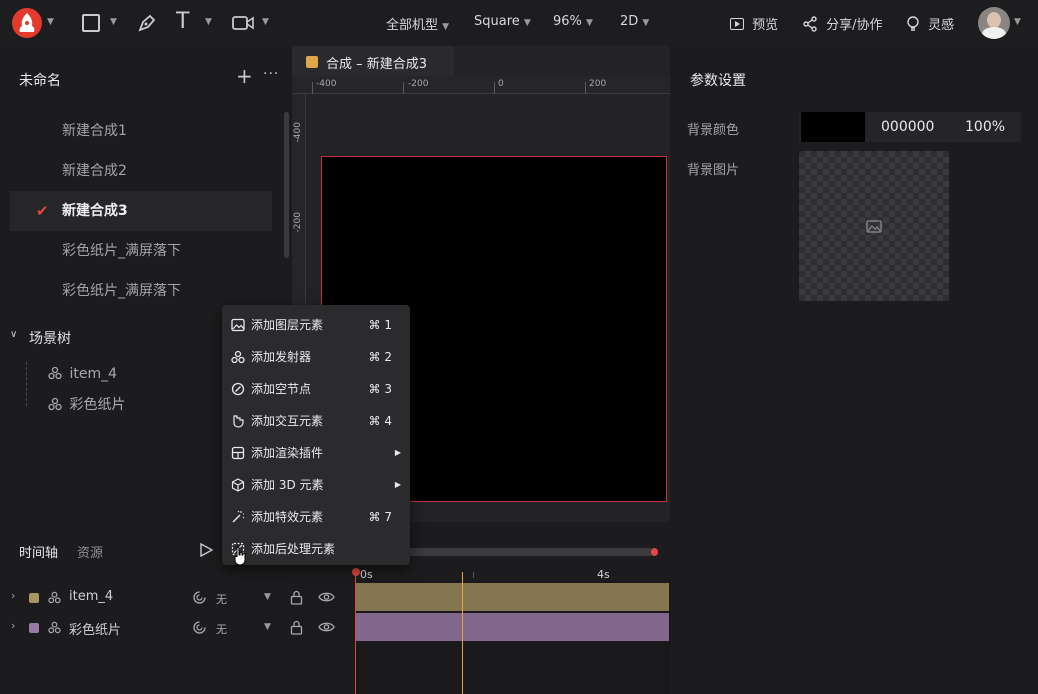 The image size is (1038, 694). What do you see at coordinates (182, 22) in the screenshot?
I see `text-tool-icon: T` at bounding box center [182, 22].